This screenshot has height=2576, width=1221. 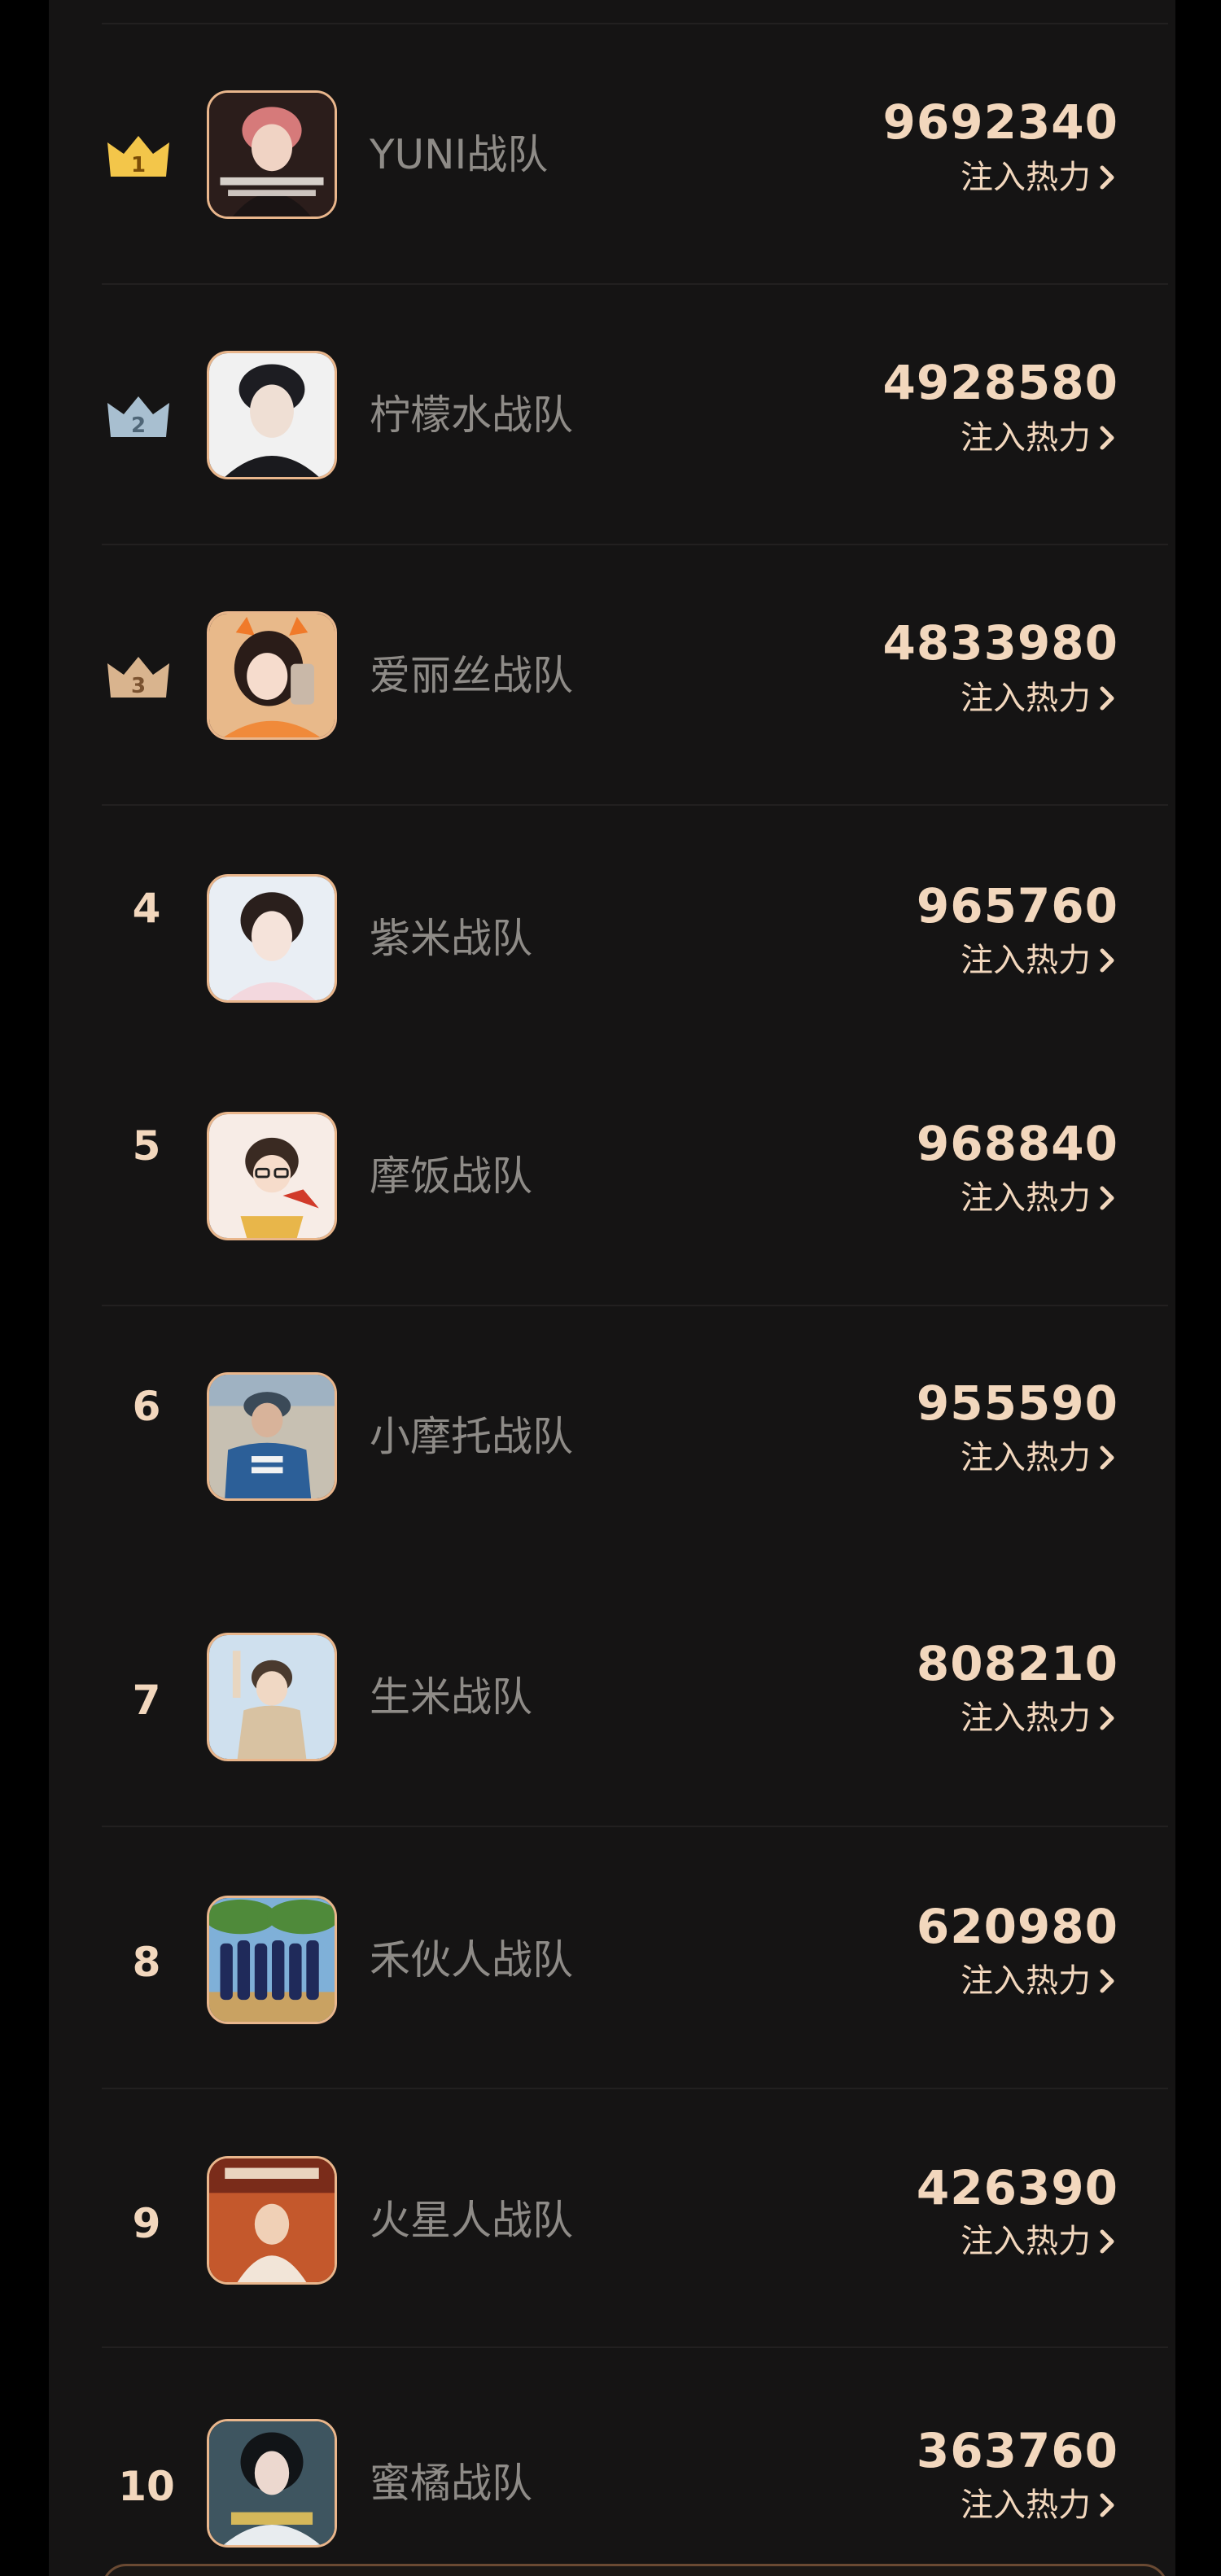 I want to click on crown-rank-number: 1, so click(x=138, y=165).